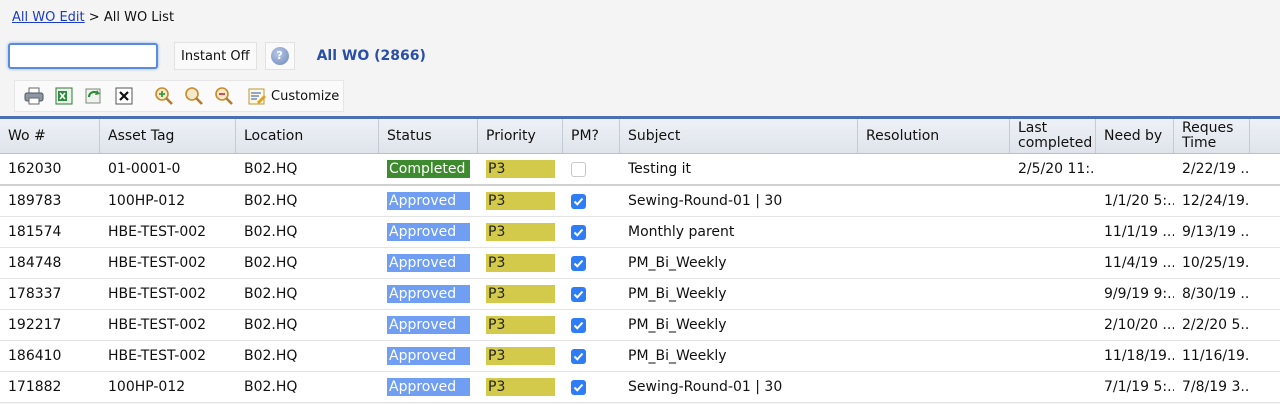 This screenshot has height=404, width=1280. I want to click on search-input, so click(83, 56).